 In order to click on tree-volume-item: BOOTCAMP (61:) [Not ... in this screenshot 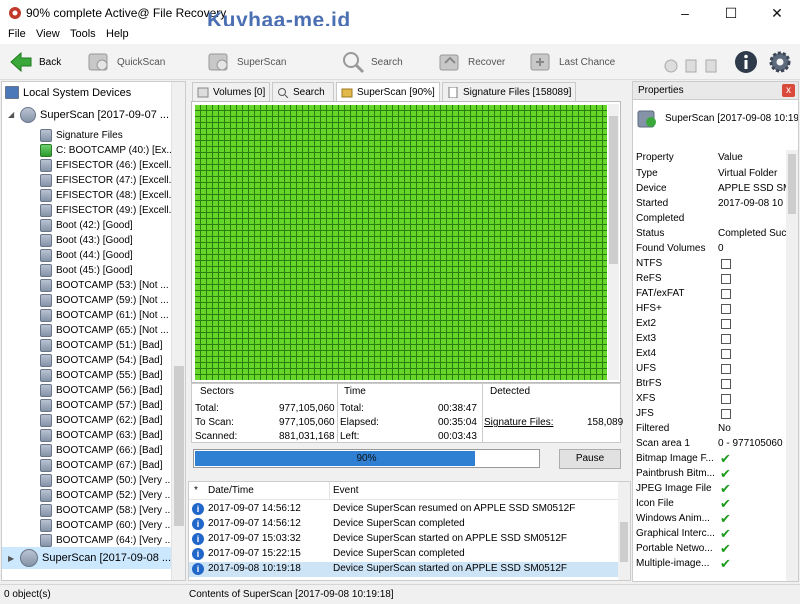, I will do `click(104, 315)`.